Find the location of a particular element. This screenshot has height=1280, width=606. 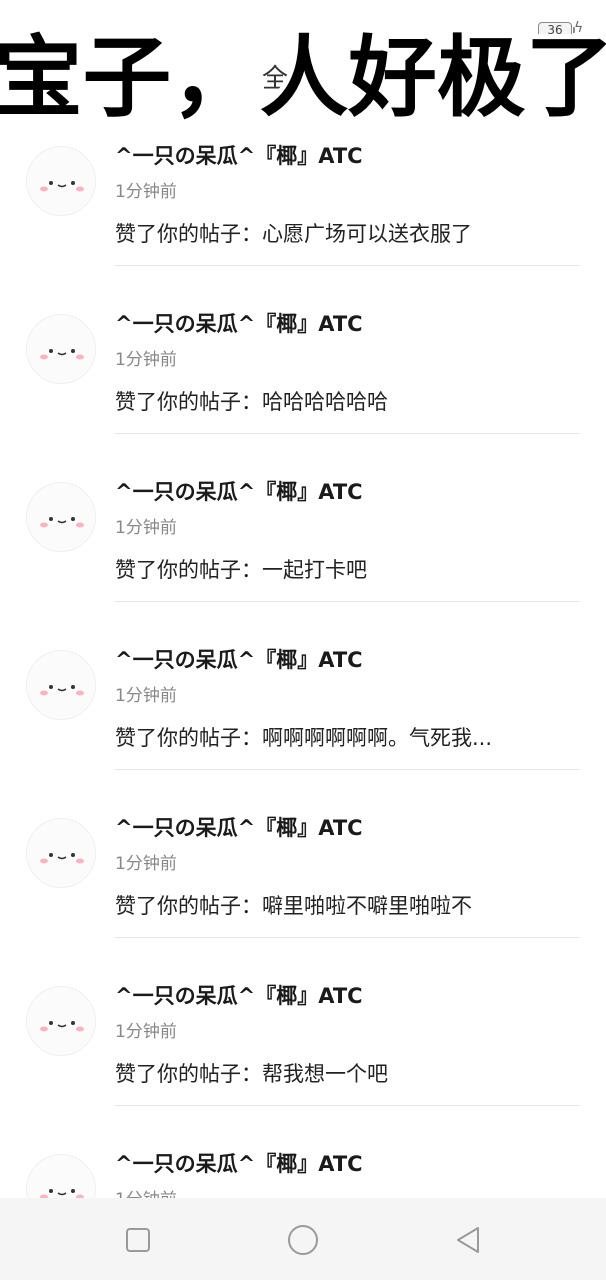

notification-text: 赞了你的帖子：一起打卡吧 is located at coordinates (241, 570).